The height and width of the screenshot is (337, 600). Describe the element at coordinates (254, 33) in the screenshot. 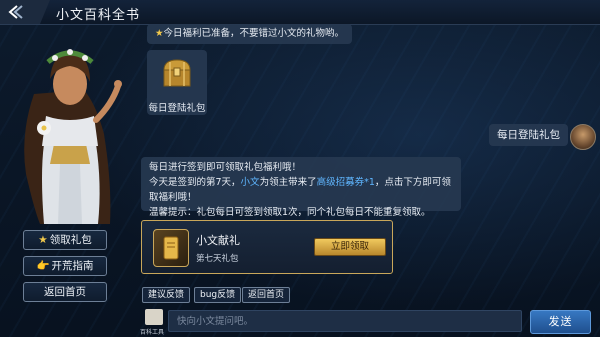

I see `welcome-text: 今日福利已准备，不要错过小文的礼物哟。` at that location.